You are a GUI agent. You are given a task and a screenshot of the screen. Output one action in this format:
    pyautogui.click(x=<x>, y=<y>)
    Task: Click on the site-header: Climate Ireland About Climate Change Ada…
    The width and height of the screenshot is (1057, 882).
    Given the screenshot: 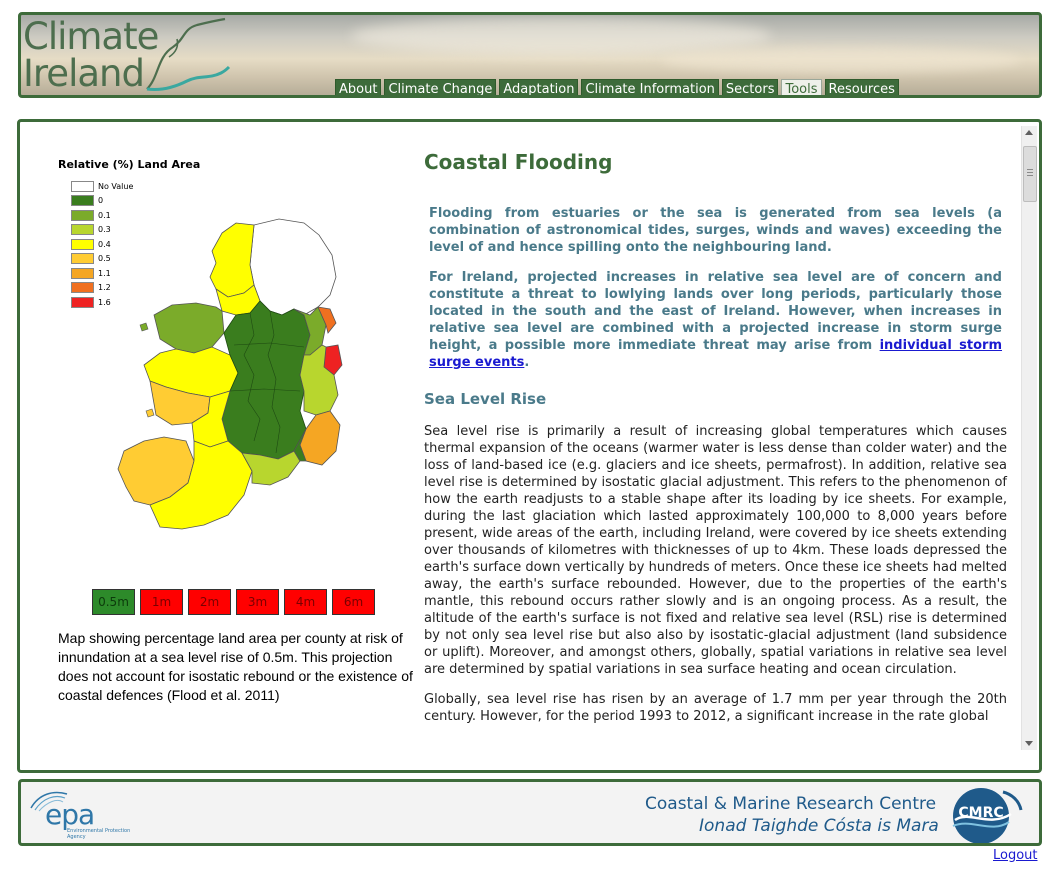 What is the action you would take?
    pyautogui.click(x=530, y=55)
    